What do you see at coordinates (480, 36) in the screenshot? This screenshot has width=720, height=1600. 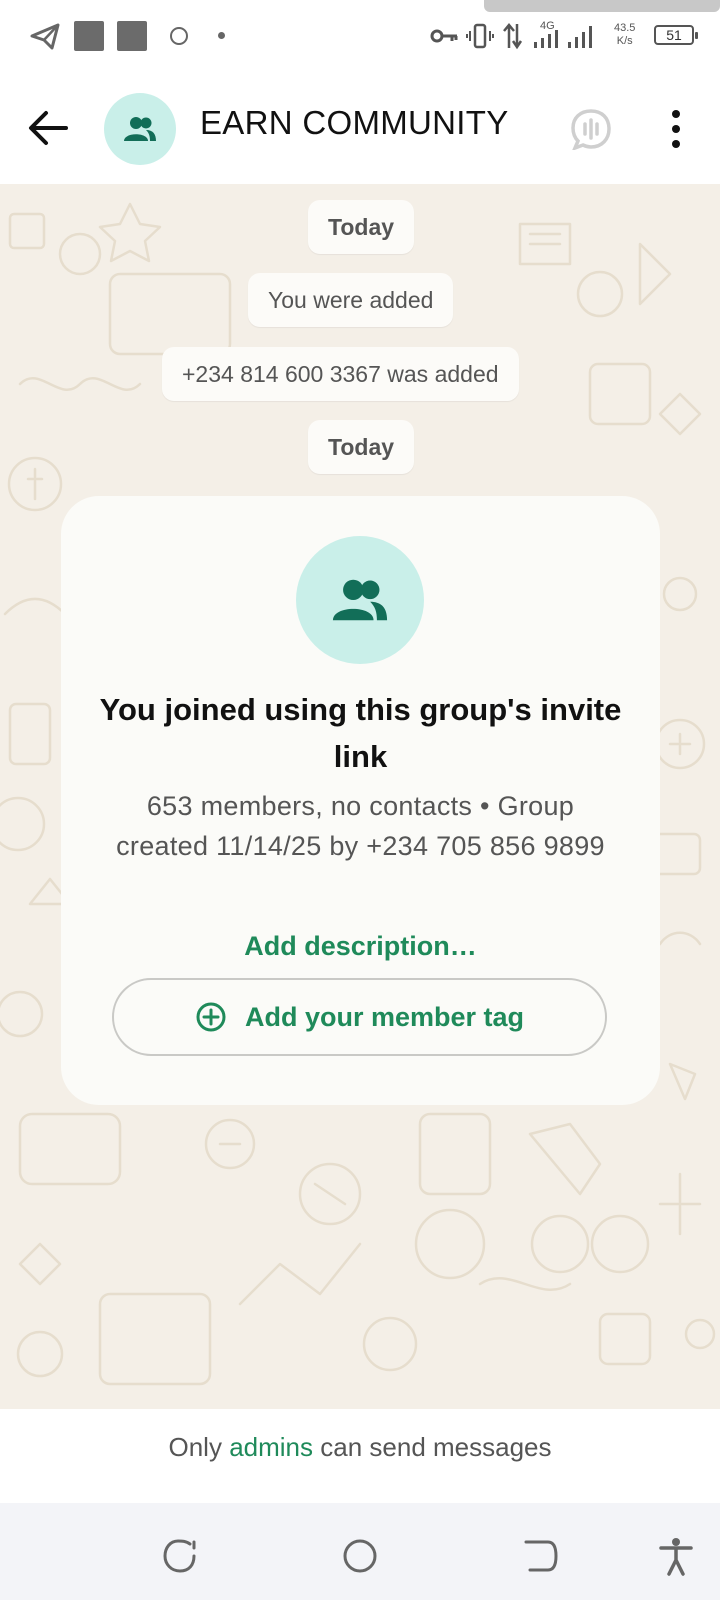 I see `vibrate-icon` at bounding box center [480, 36].